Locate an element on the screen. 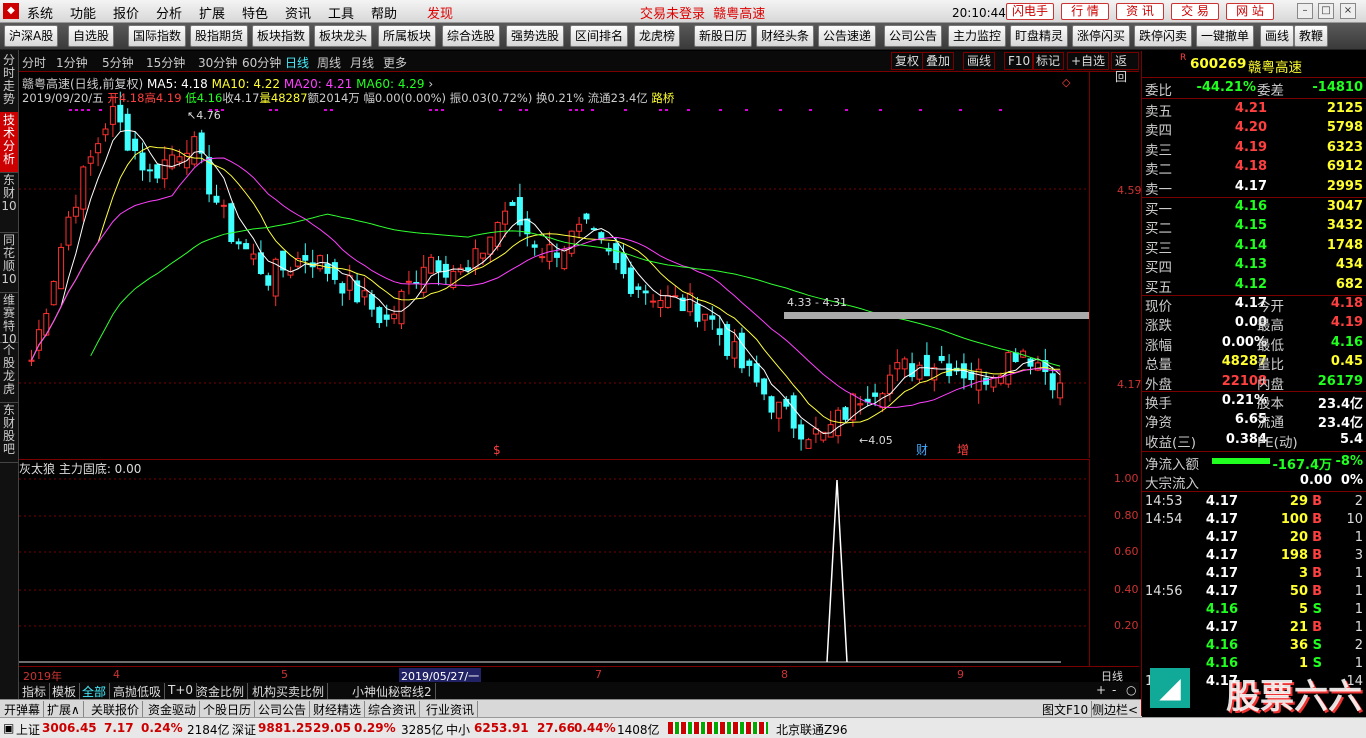  flash-hand-button: 闪电手 is located at coordinates (1030, 11).